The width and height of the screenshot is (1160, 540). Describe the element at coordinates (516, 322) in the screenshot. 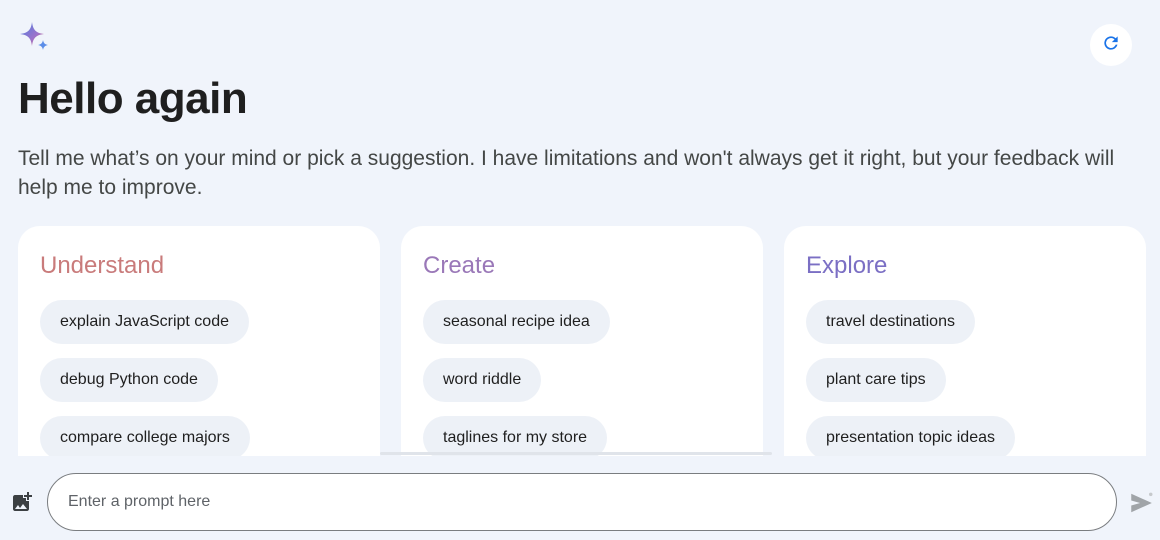

I see `suggestion-chip: seasonal recipe idea` at that location.